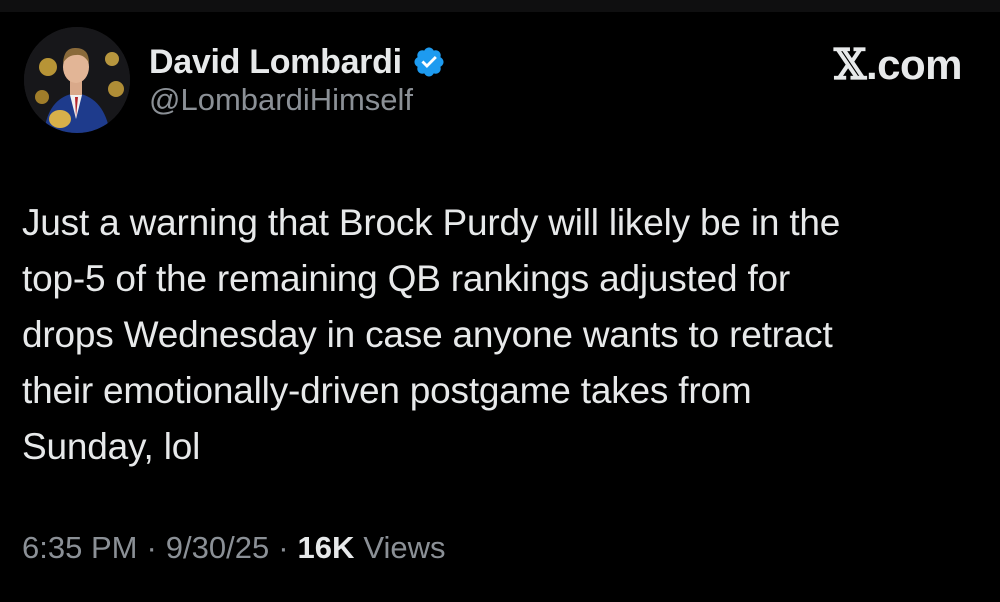 This screenshot has width=1000, height=602. What do you see at coordinates (326, 547) in the screenshot?
I see `views-count: 16K` at bounding box center [326, 547].